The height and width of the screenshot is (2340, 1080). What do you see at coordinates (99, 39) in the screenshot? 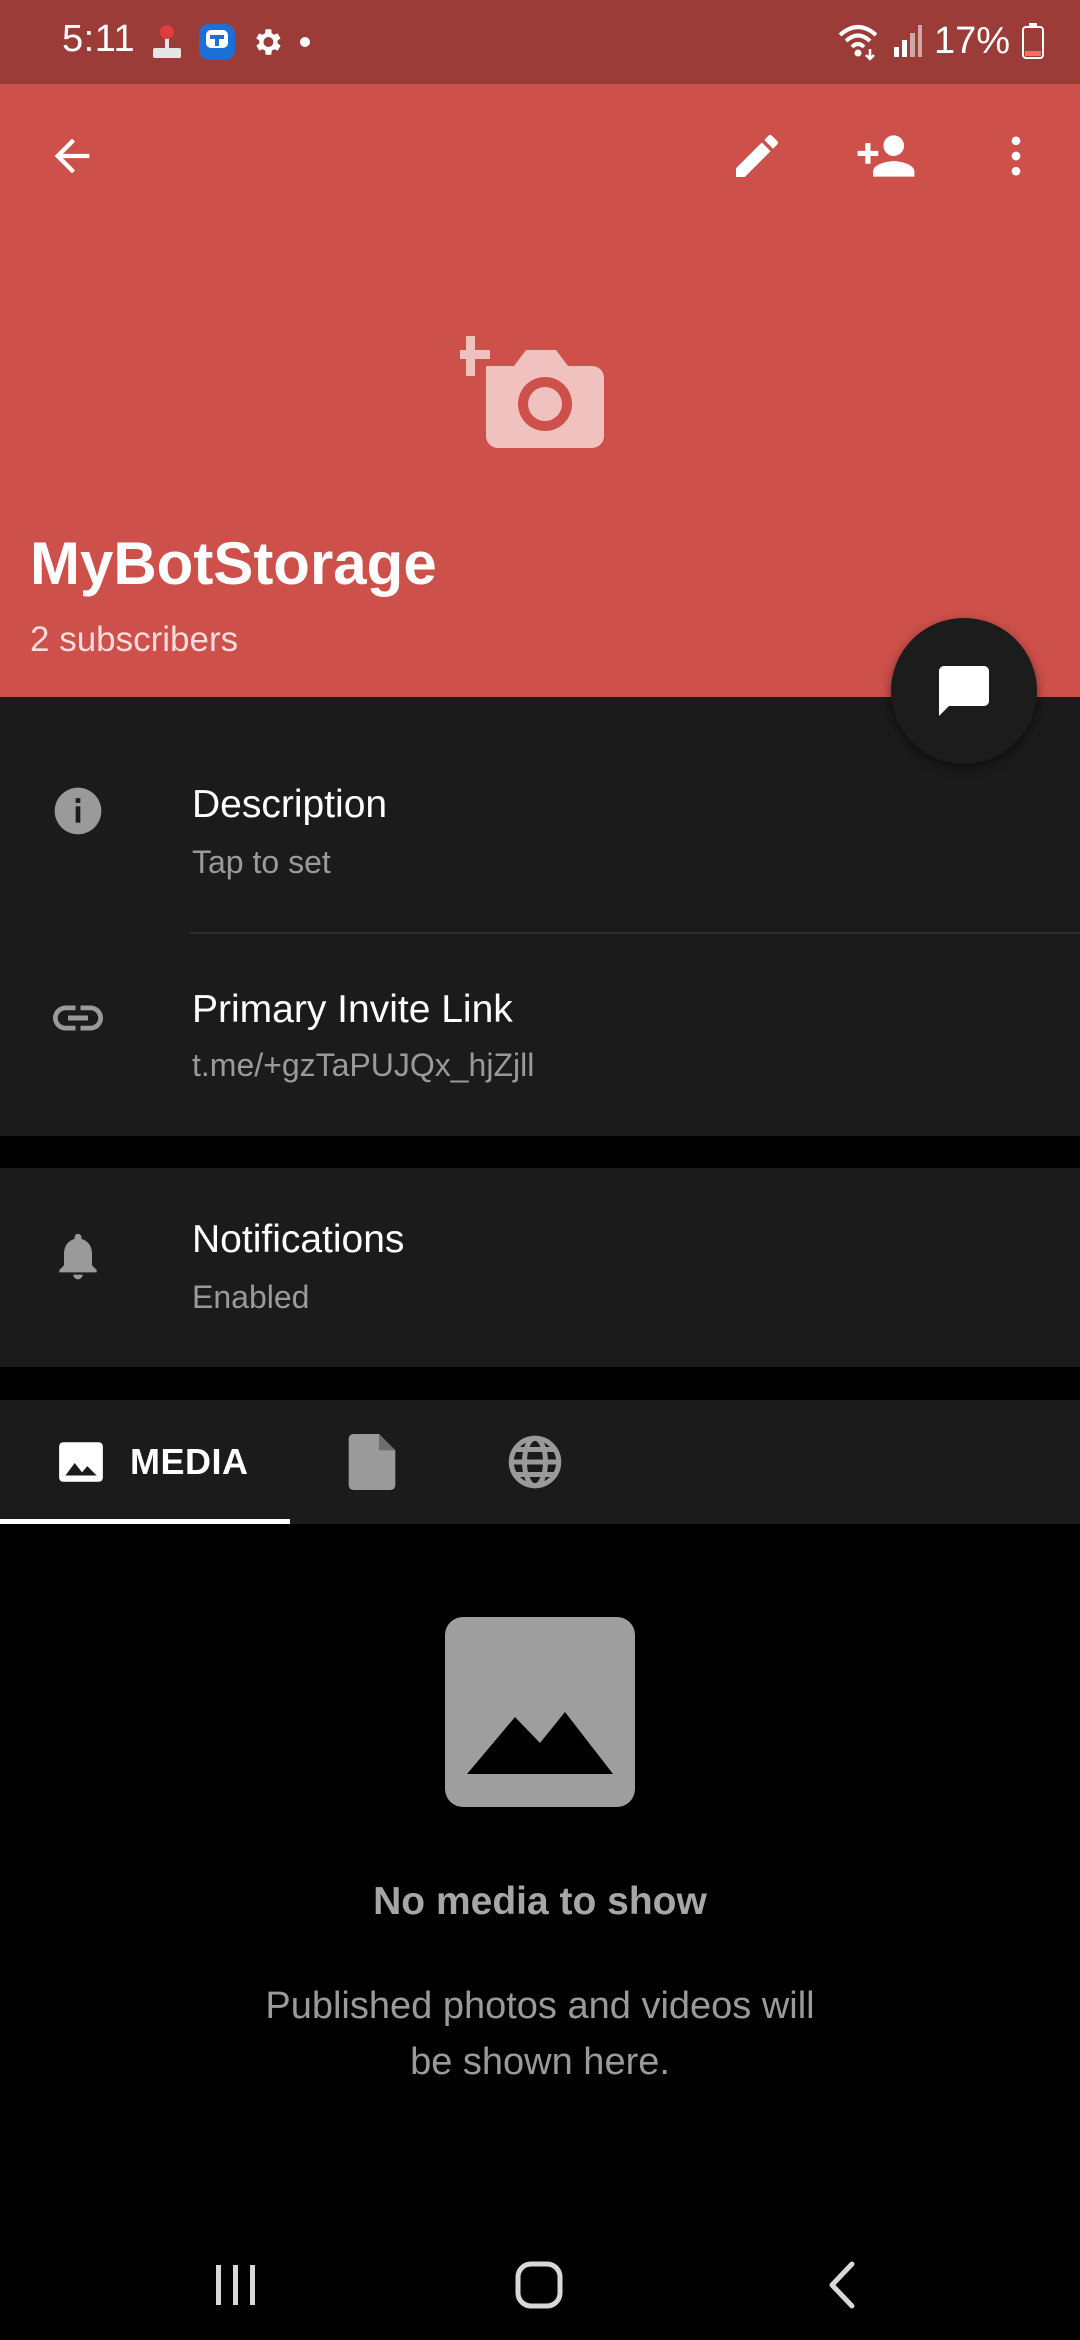
I see `status-time: 5:11` at bounding box center [99, 39].